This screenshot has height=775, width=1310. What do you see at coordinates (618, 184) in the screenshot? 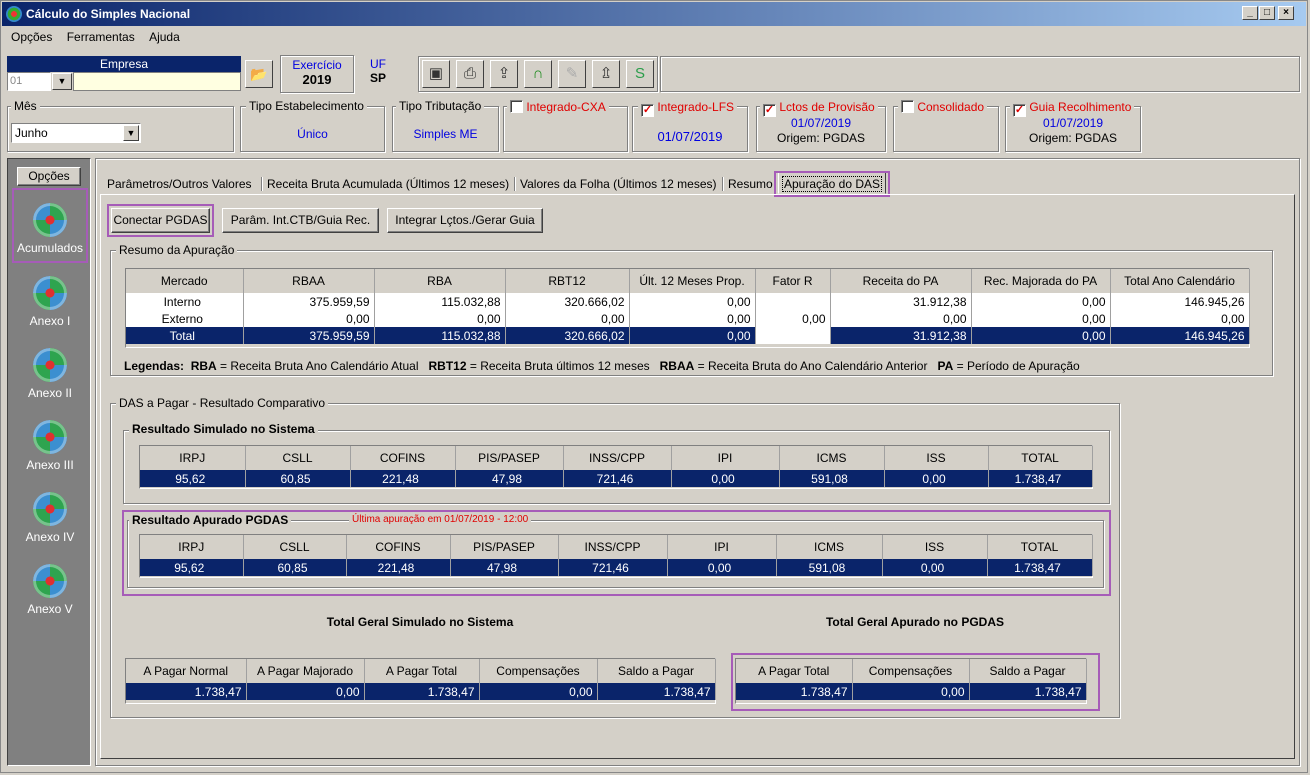
I see `tab-valores-folha: Valores da Folha (Últimos 12 meses)` at bounding box center [618, 184].